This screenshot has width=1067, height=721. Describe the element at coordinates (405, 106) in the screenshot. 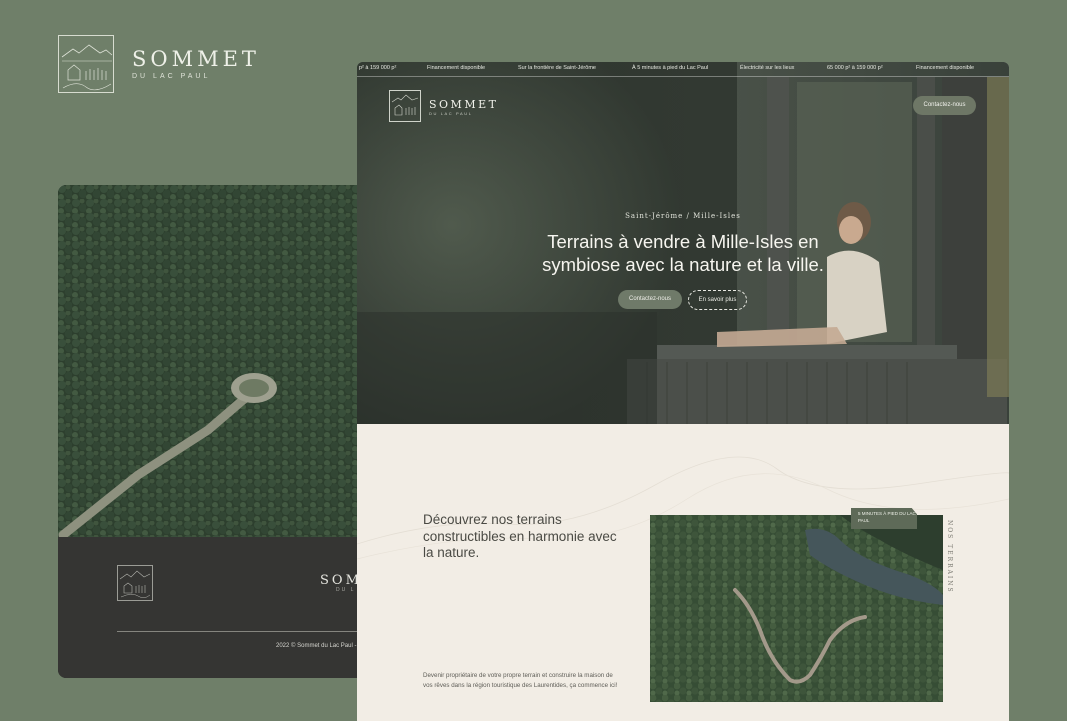

I see `header-logo-icon` at that location.